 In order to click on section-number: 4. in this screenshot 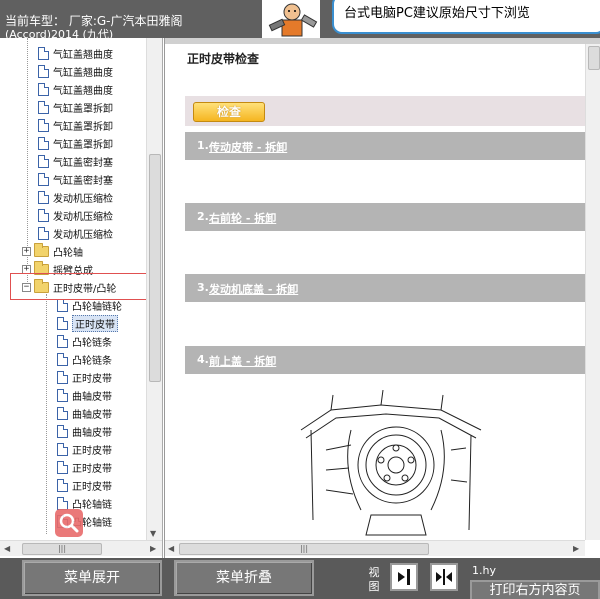, I will do `click(203, 359)`.